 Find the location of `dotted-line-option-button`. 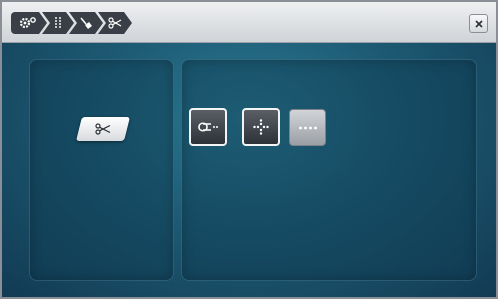

dotted-line-option-button is located at coordinates (307, 127).